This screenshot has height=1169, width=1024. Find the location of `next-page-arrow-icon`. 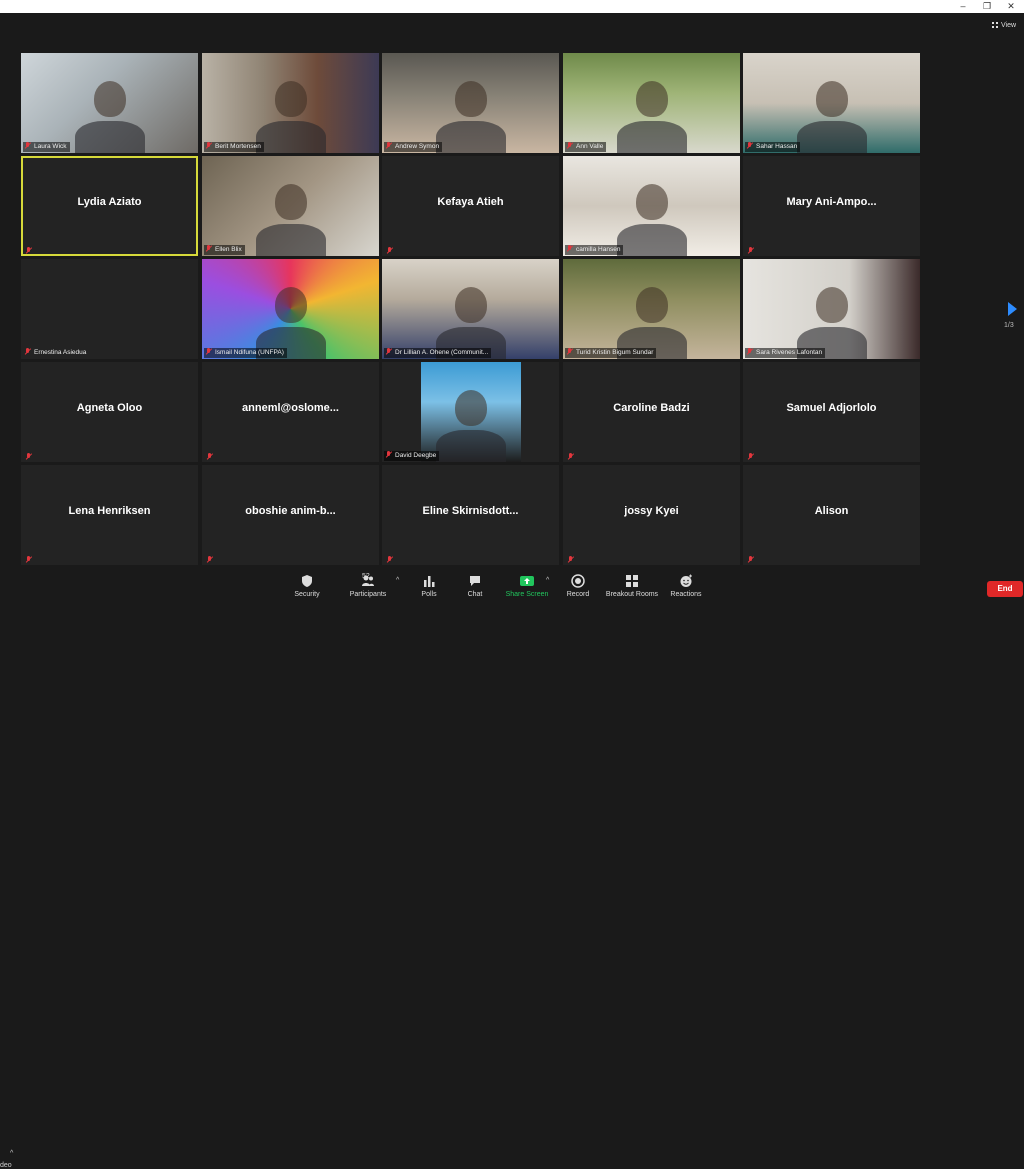

next-page-arrow-icon is located at coordinates (1012, 309).